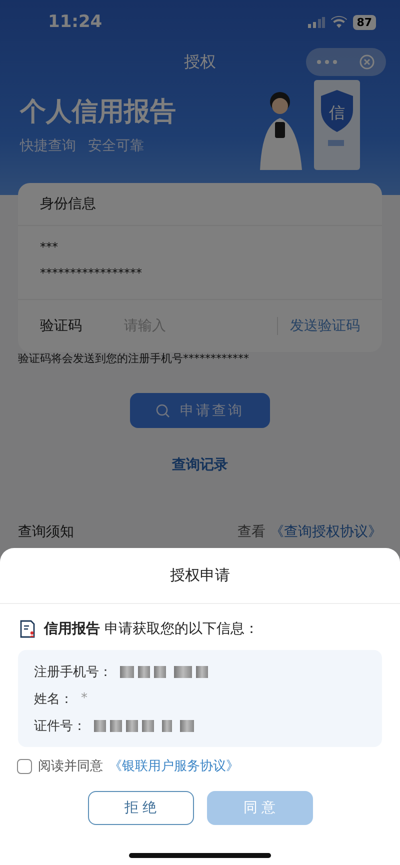 Image resolution: width=400 pixels, height=865 pixels. What do you see at coordinates (75, 22) in the screenshot?
I see `status-time: 11:24` at bounding box center [75, 22].